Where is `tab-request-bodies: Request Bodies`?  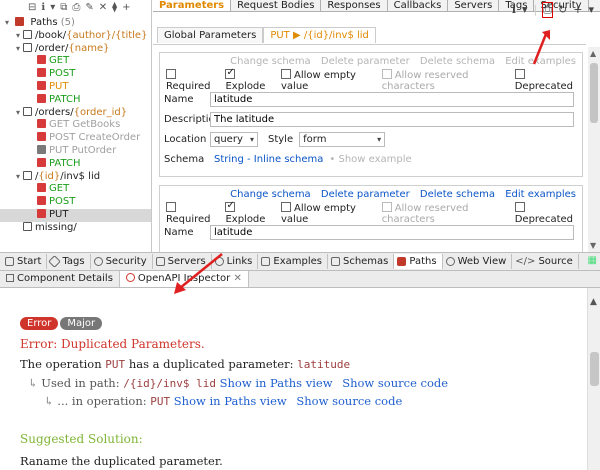 tab-request-bodies: Request Bodies is located at coordinates (276, 5).